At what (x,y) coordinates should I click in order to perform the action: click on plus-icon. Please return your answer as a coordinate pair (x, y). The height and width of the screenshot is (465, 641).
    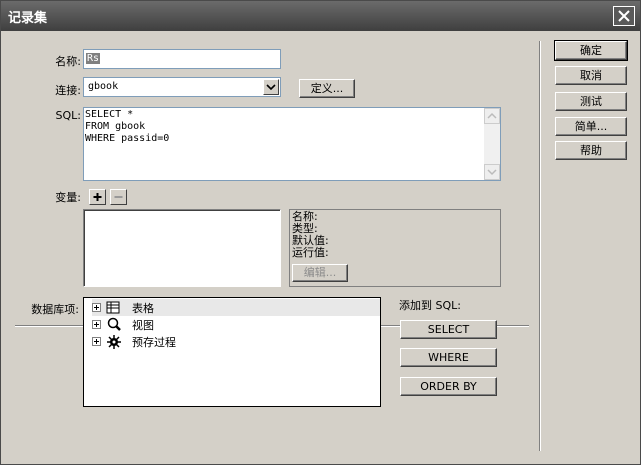
    Looking at the image, I should click on (97, 197).